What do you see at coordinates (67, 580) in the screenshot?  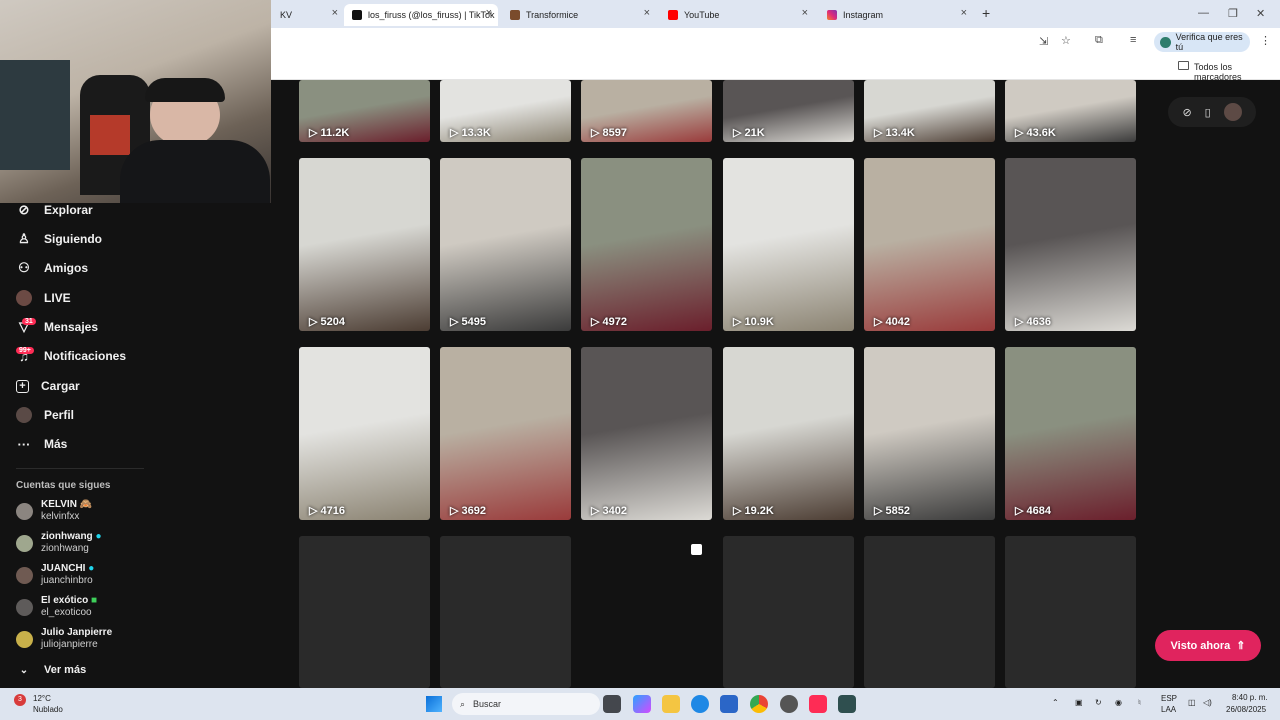 I see `account-handle: juanchinbro` at bounding box center [67, 580].